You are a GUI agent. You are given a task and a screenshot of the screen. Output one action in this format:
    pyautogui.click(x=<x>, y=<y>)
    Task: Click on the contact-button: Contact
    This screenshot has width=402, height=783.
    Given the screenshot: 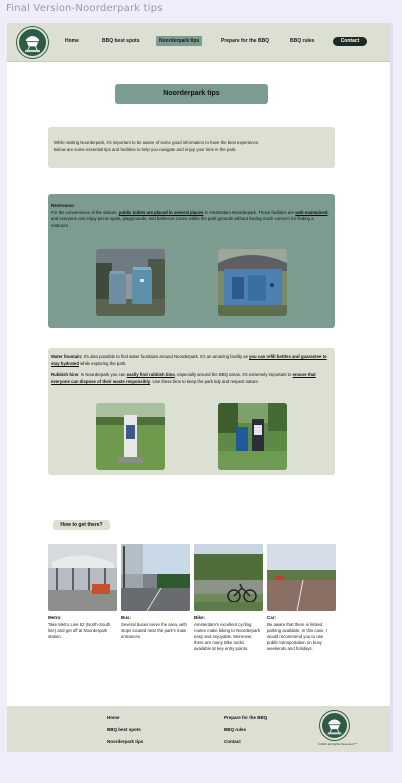 What is the action you would take?
    pyautogui.click(x=350, y=41)
    